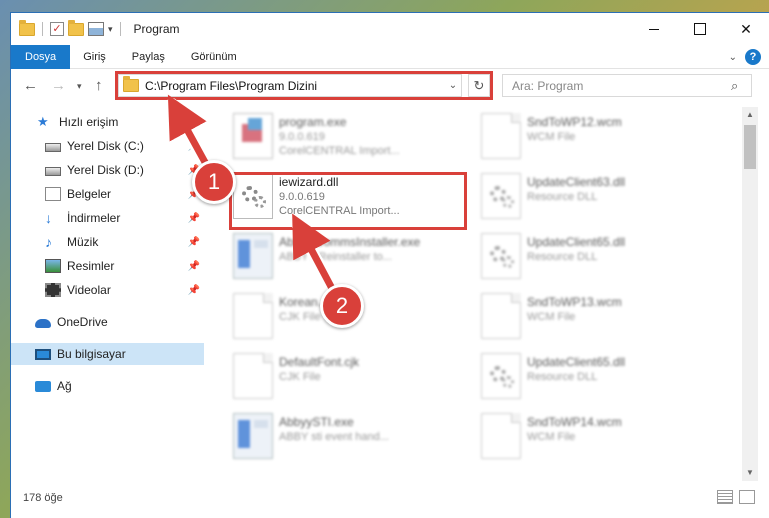 This screenshot has height=518, width=769. I want to click on nav-item-local-disk-d: Yerel Disk (D:) 📌, so click(107, 170).